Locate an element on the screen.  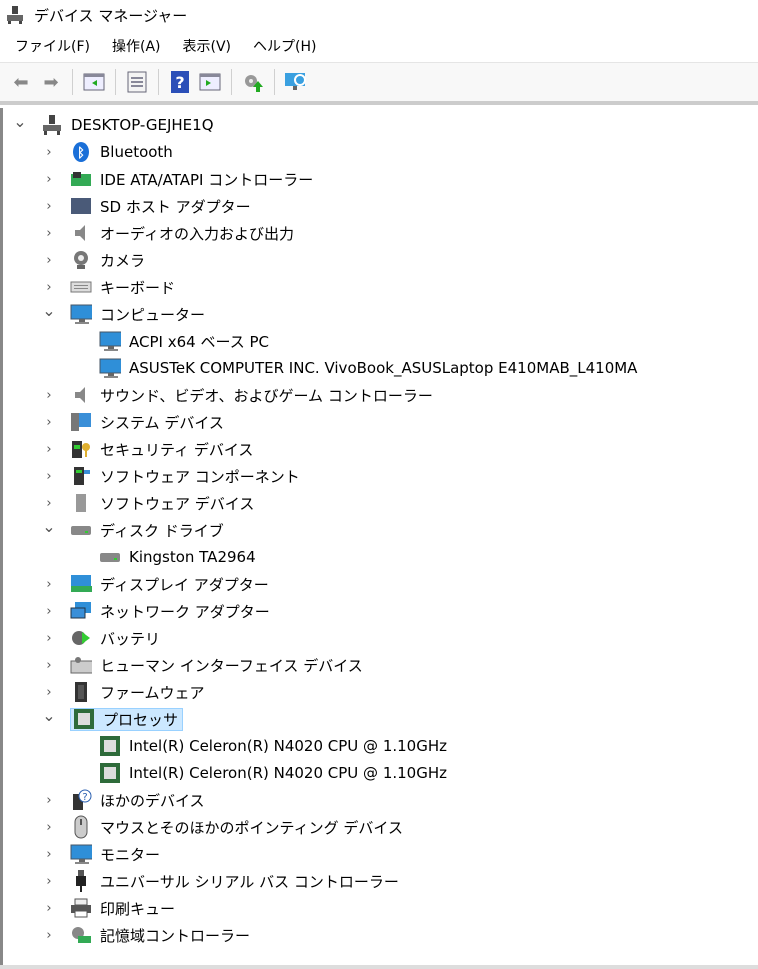
tree-category: › ソフトウェア デバイス is located at coordinates (150, 503).